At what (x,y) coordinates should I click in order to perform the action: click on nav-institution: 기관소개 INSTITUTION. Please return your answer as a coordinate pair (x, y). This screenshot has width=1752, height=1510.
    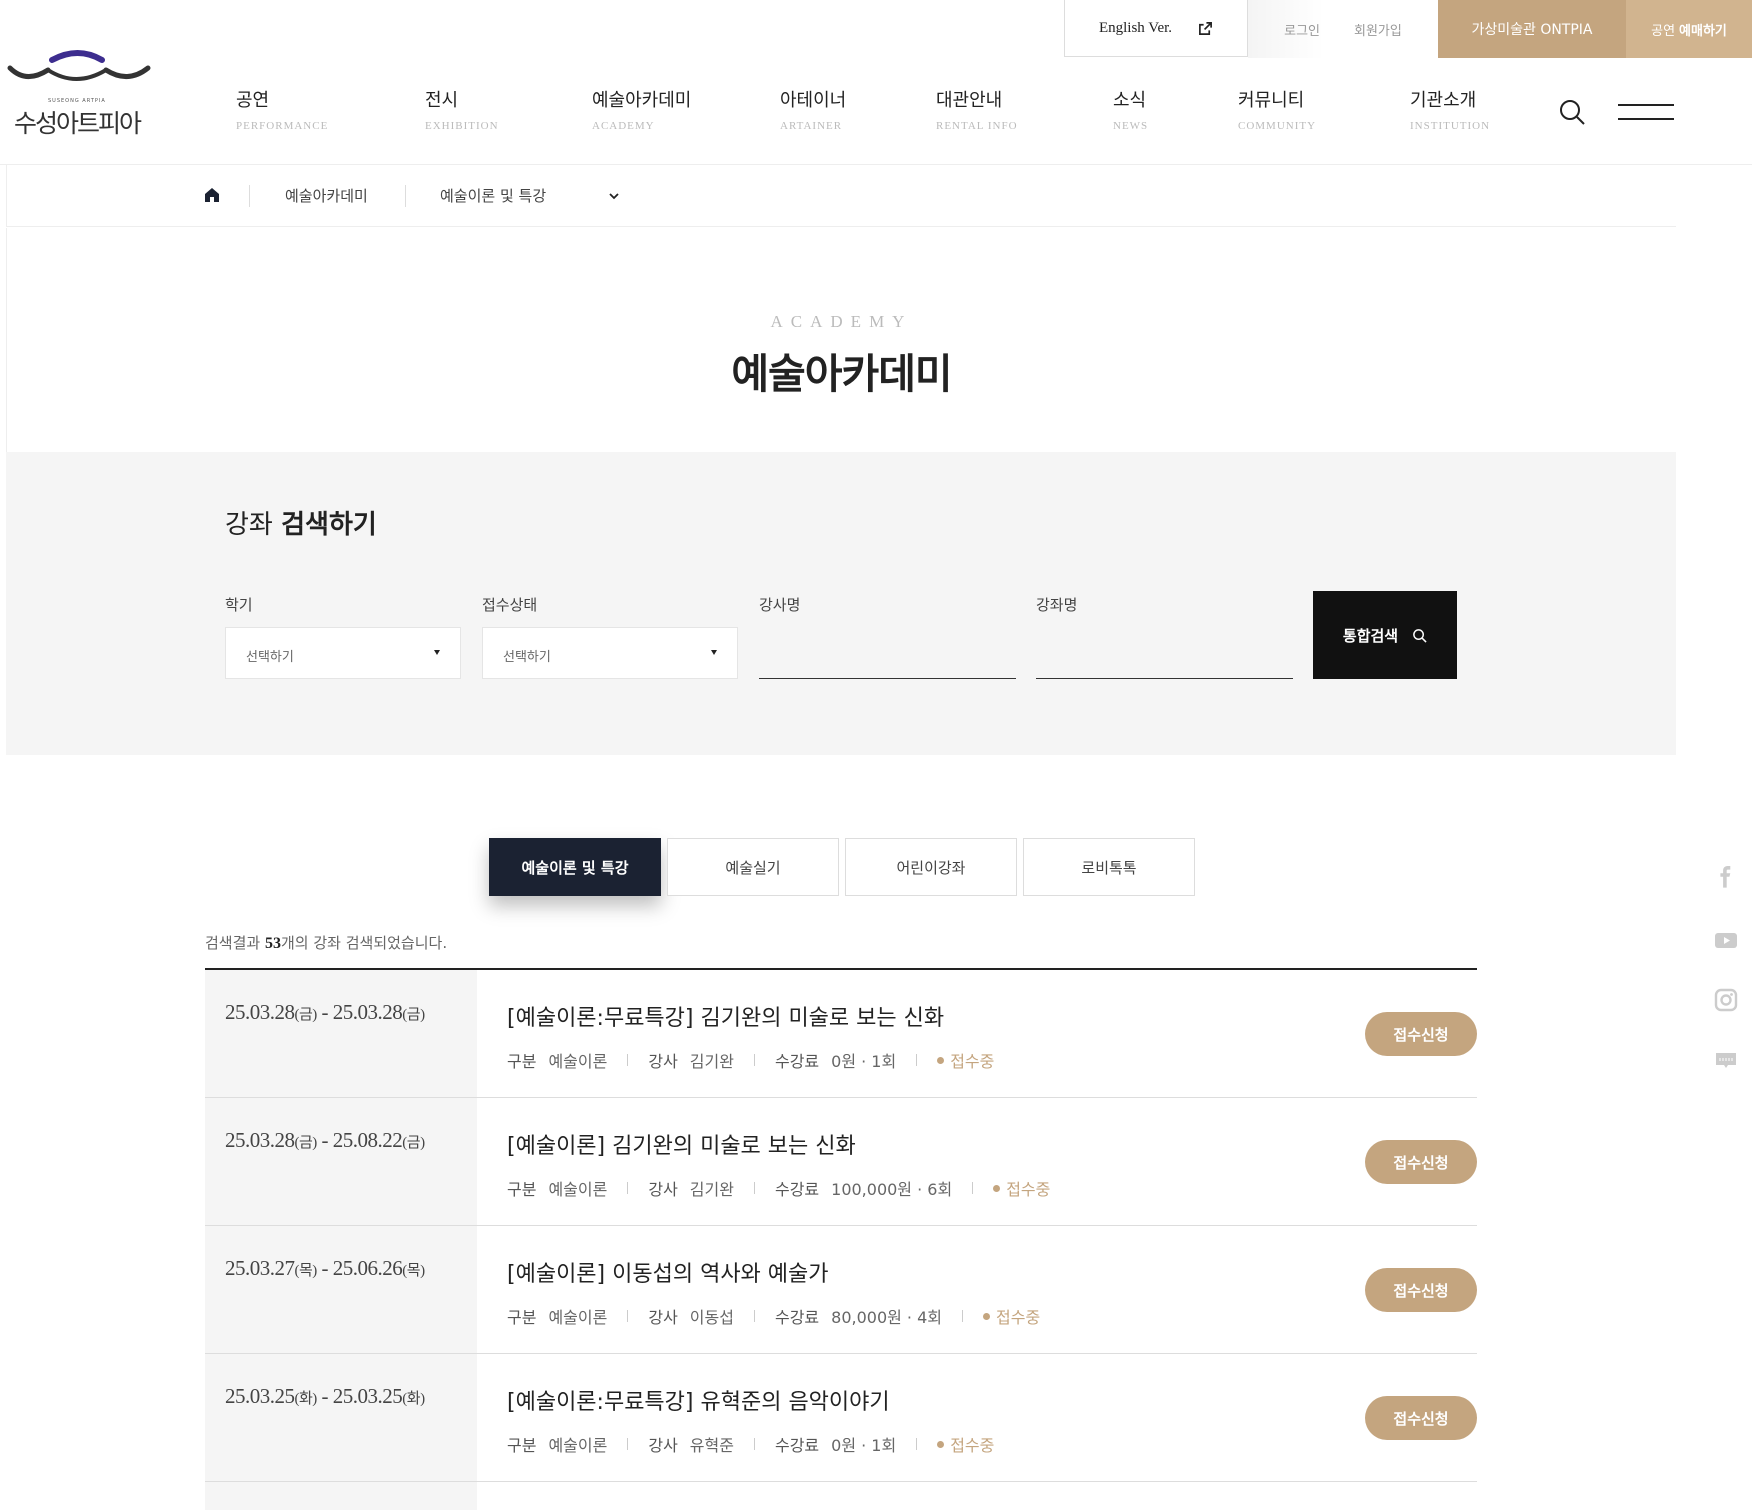
    Looking at the image, I should click on (1450, 109).